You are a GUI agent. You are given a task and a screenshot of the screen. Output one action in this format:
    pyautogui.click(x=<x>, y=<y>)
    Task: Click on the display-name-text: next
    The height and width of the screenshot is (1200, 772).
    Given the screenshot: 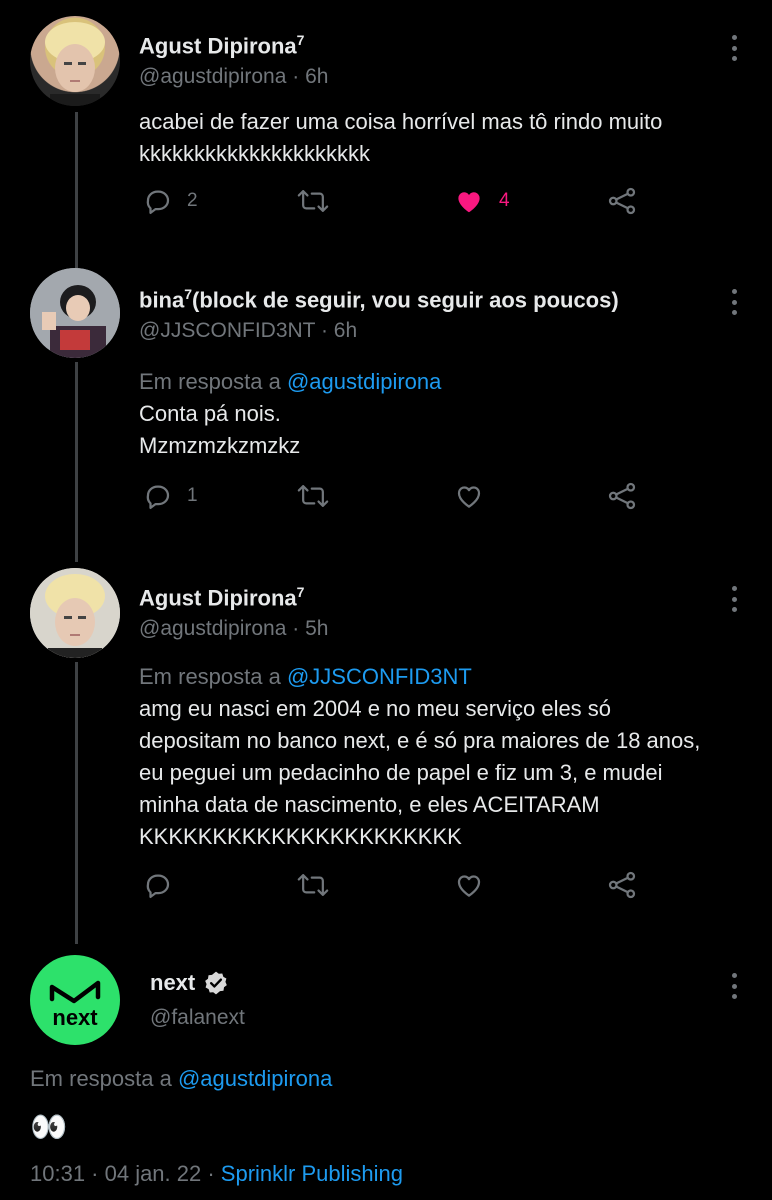 What is the action you would take?
    pyautogui.click(x=173, y=982)
    